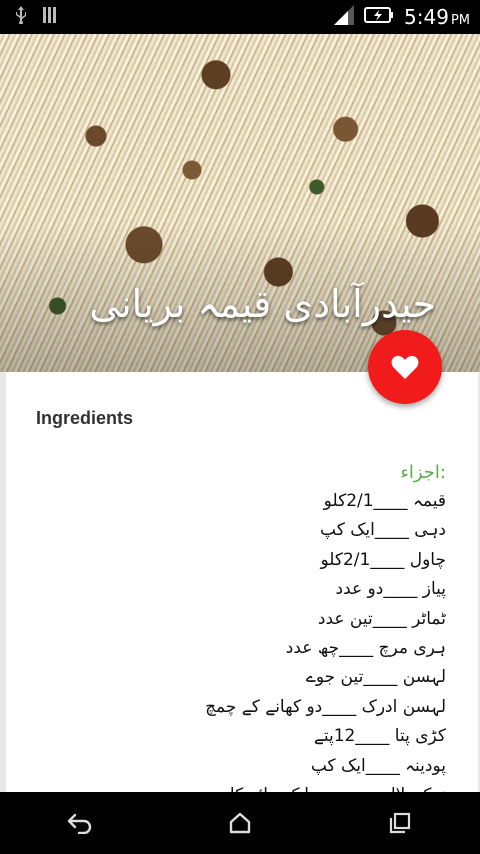 This screenshot has width=480, height=854. I want to click on favorite-button, so click(405, 367).